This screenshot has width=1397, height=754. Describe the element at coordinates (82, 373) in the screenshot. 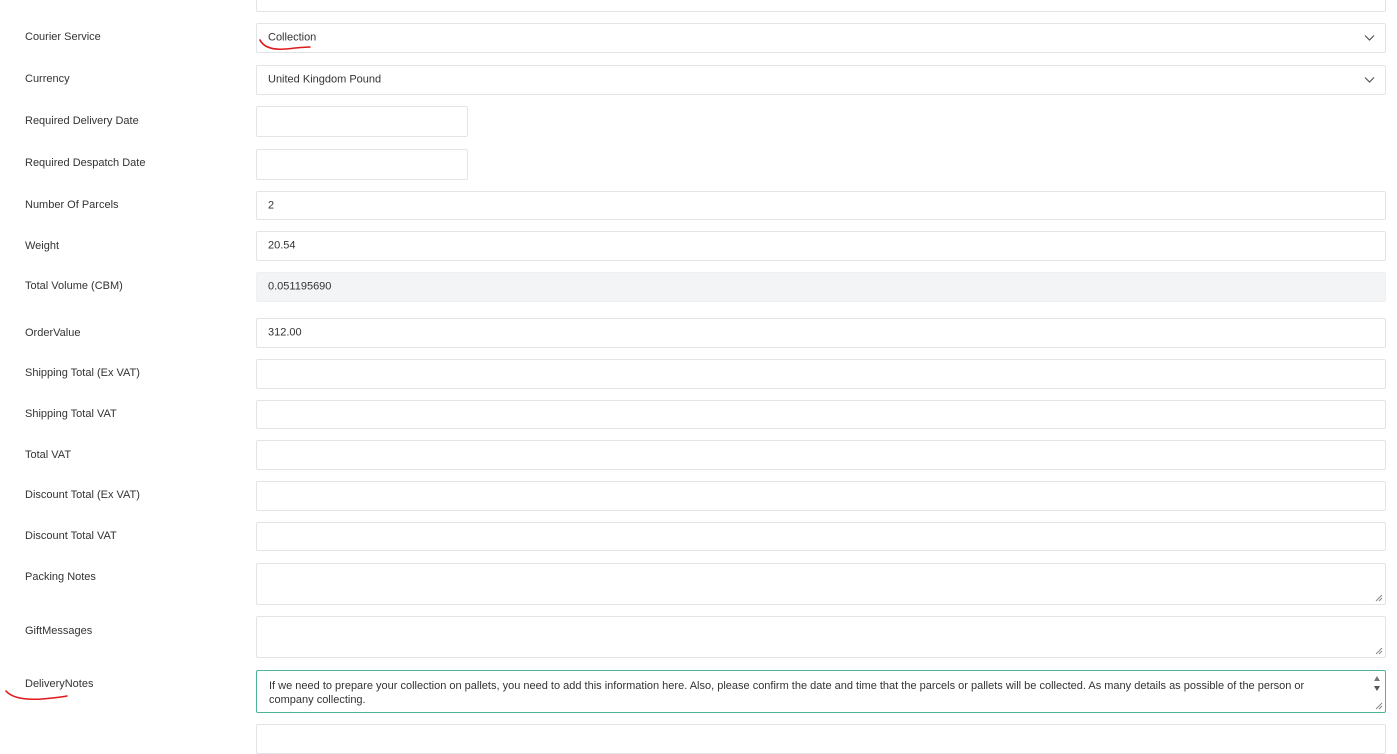

I see `shipping-total-ex-vat-label: Shipping Total (Ex VAT)` at that location.